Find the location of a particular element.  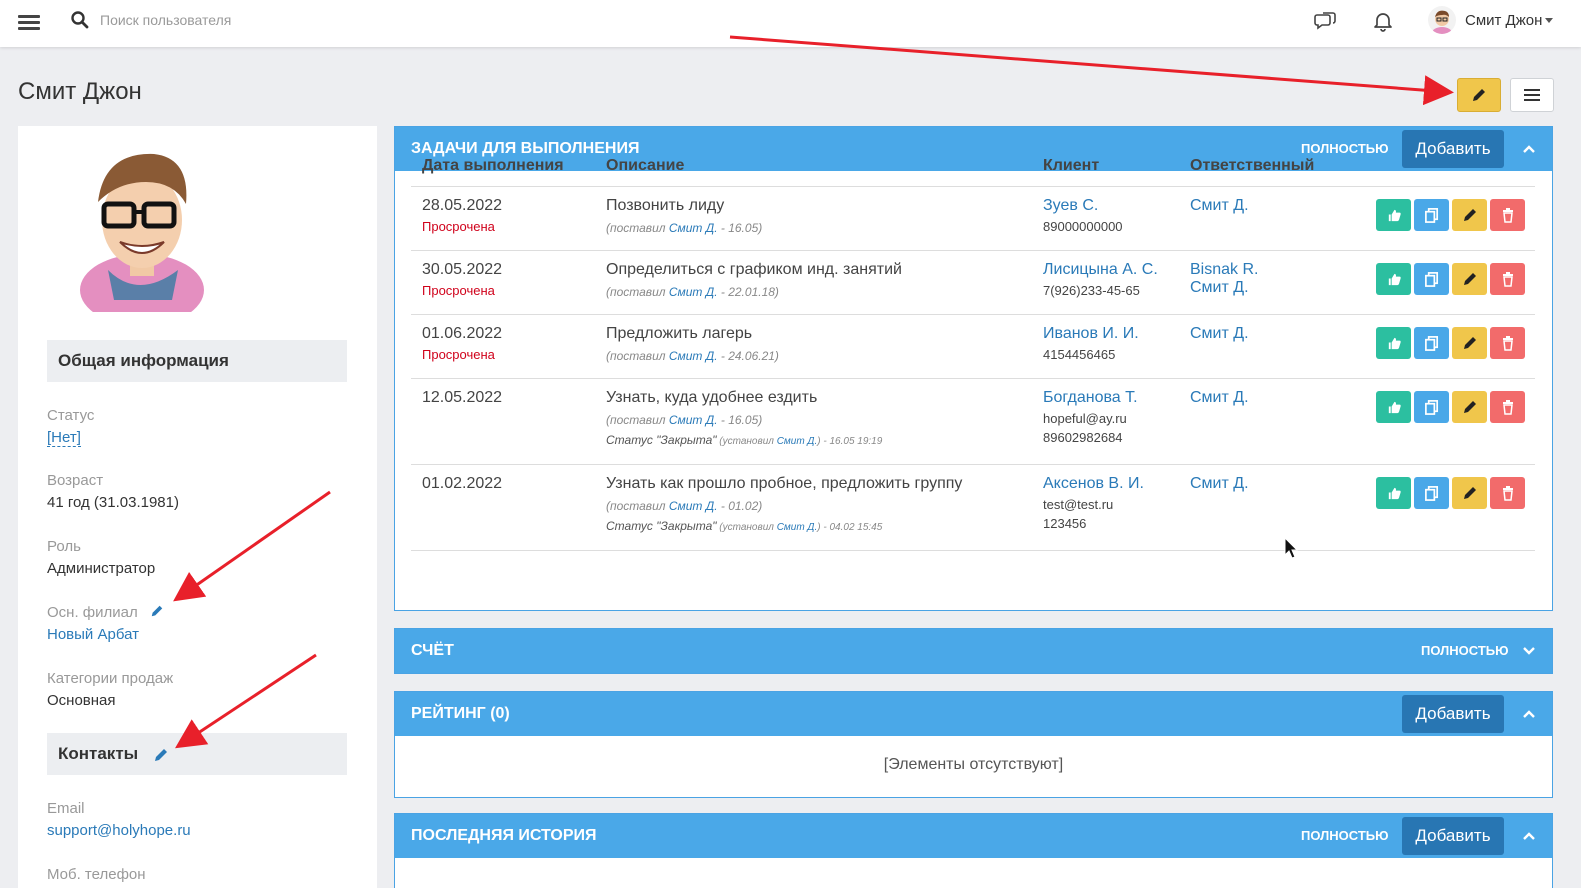

task-date-cell: 01.06.2022 Просрочена is located at coordinates (503, 346).